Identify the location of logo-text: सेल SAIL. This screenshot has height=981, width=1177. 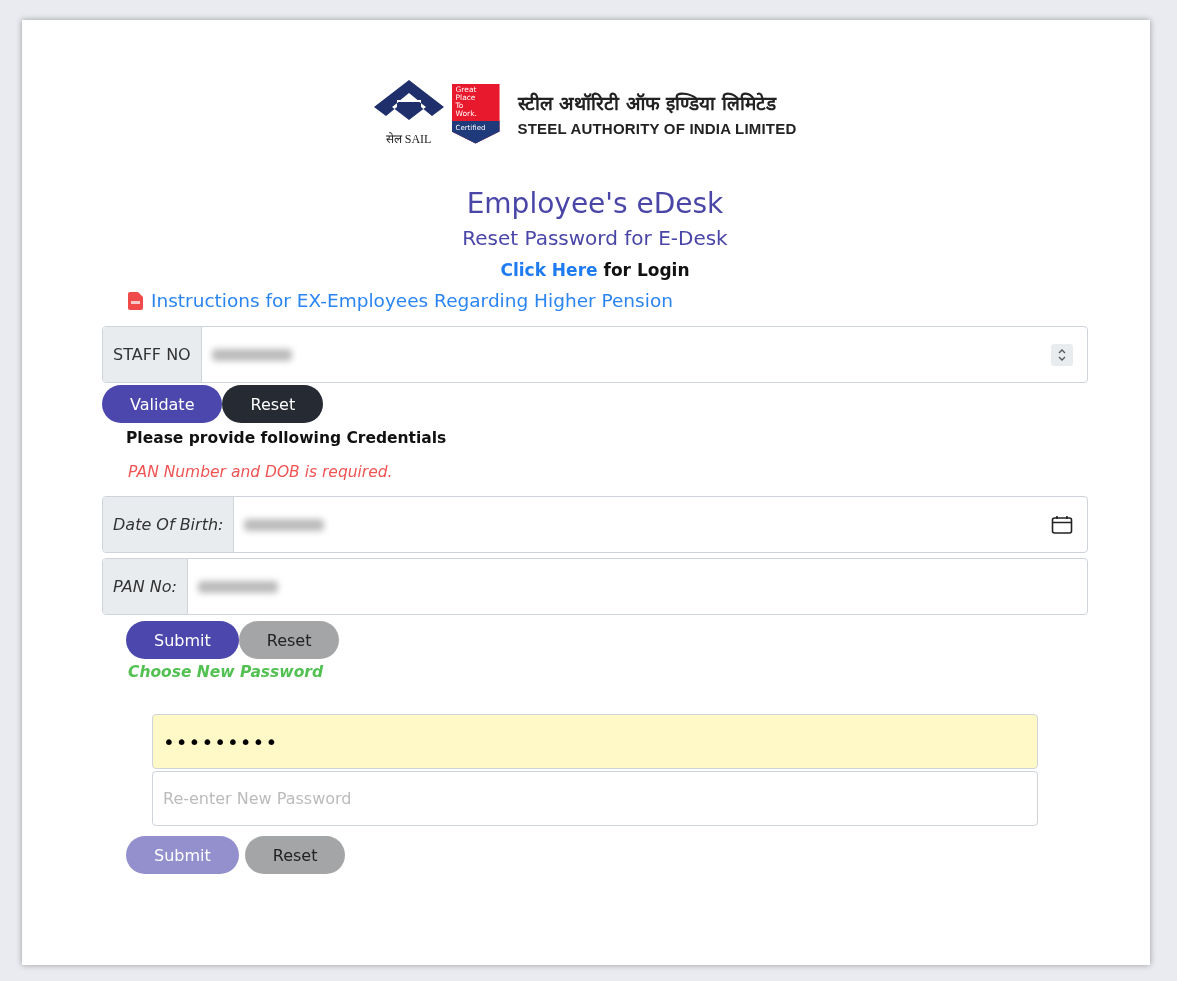
(408, 139).